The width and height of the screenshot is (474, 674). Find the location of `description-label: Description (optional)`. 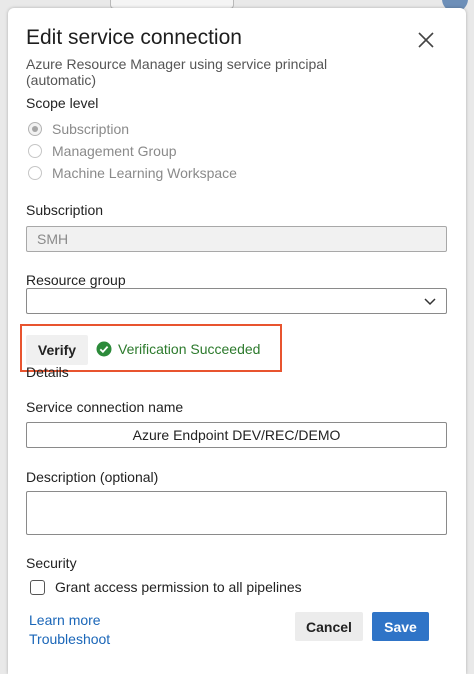

description-label: Description (optional) is located at coordinates (92, 477).